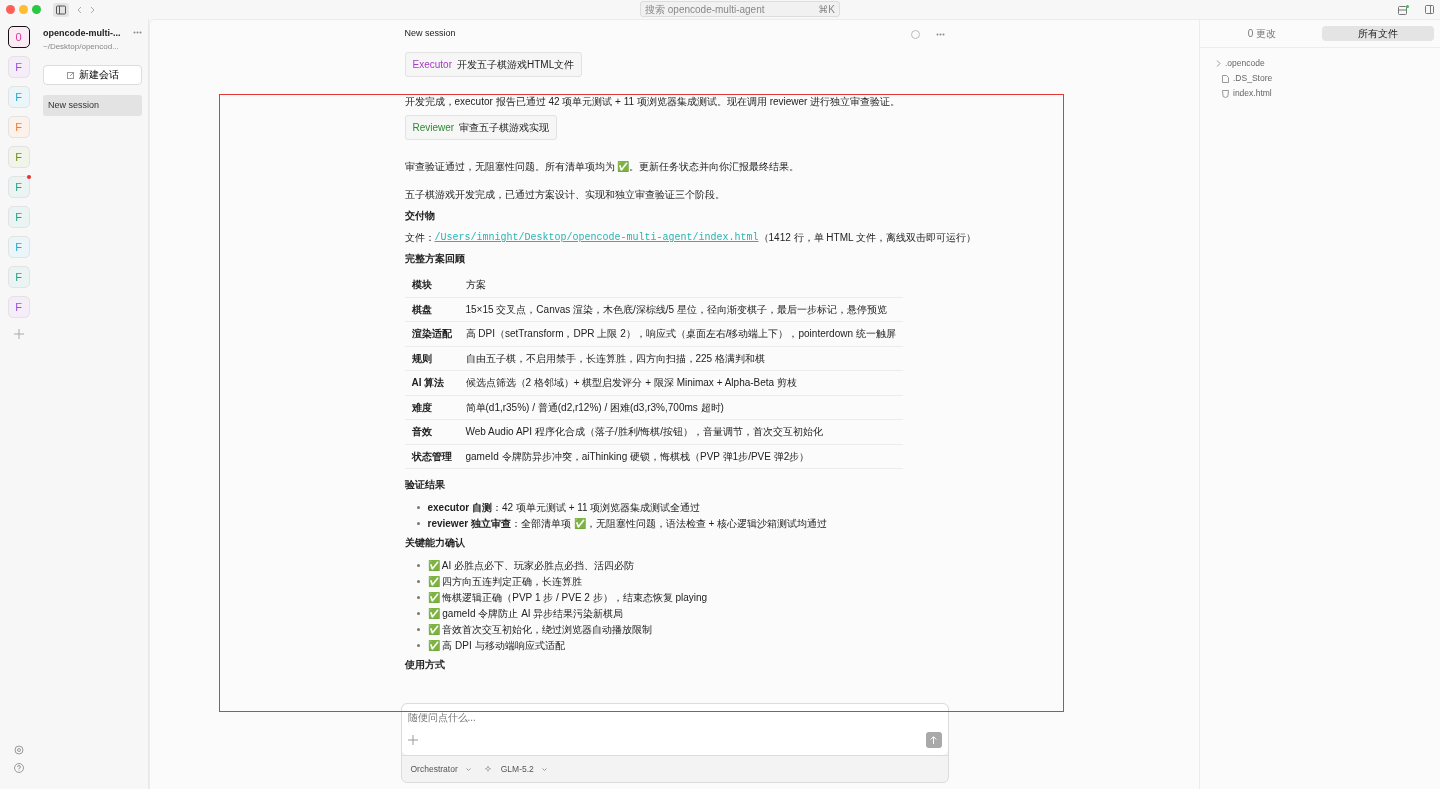 Image resolution: width=1440 pixels, height=789 pixels. What do you see at coordinates (505, 581) in the screenshot?
I see `list-item: ✅ 四方向五连判定正确，长连算胜` at bounding box center [505, 581].